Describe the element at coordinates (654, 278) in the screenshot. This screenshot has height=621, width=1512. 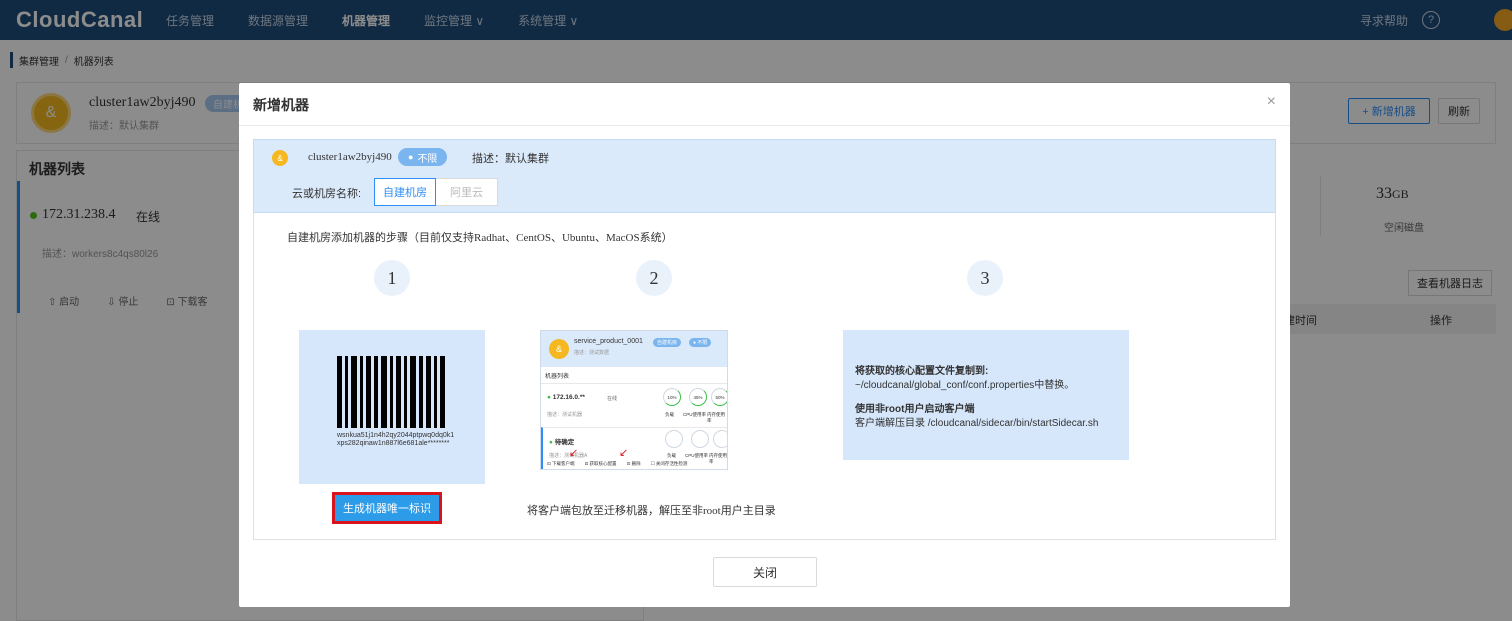
I see `step-number-2: 2` at that location.